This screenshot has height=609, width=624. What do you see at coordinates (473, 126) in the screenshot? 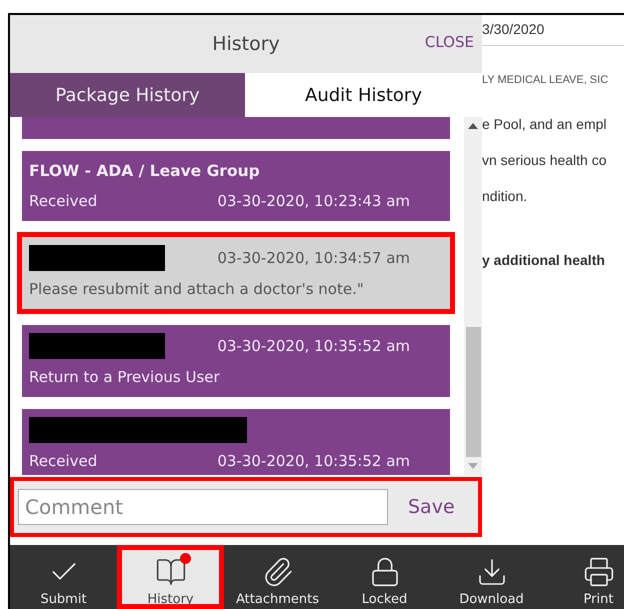
I see `scroll-up-icon` at bounding box center [473, 126].